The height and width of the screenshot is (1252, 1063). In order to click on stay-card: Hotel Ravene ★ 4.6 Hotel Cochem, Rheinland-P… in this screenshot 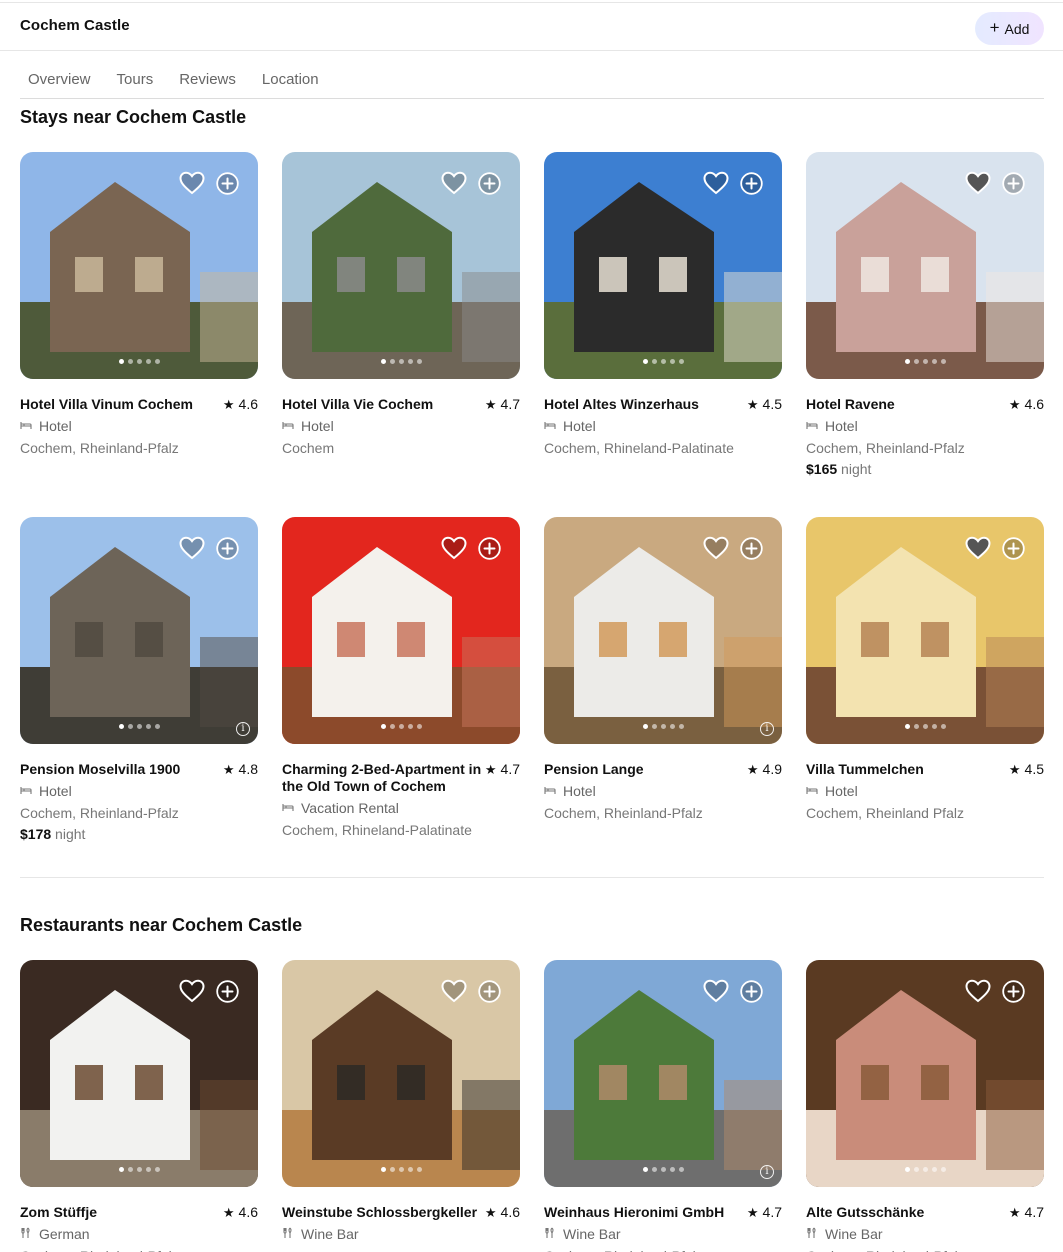, I will do `click(925, 315)`.